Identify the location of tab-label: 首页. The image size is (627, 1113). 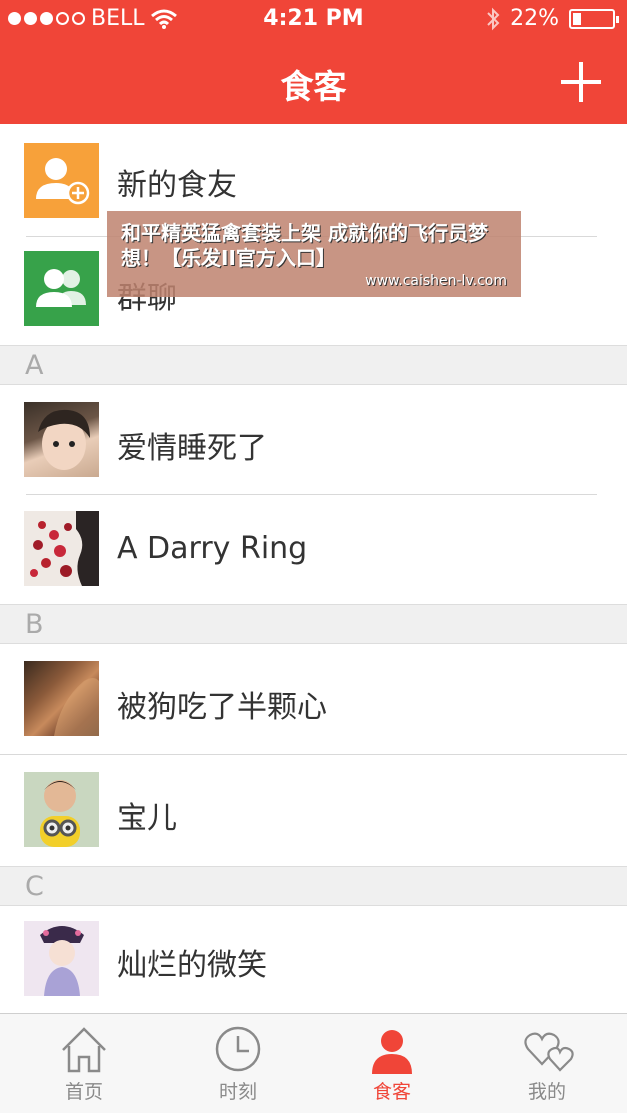
(83, 1092).